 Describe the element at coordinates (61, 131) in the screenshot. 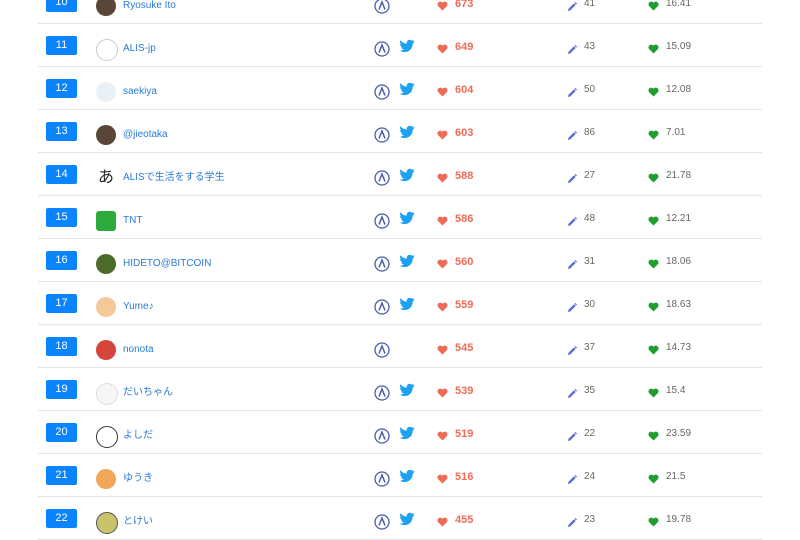

I see `rank-badge: 13` at that location.